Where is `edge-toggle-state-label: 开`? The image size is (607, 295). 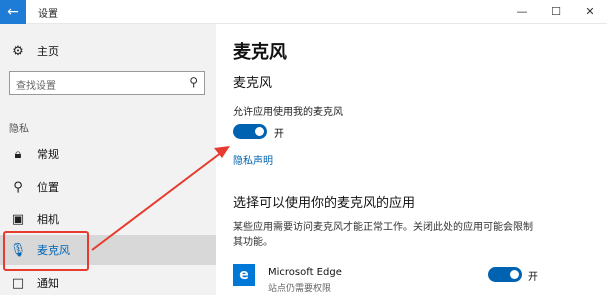 edge-toggle-state-label: 开 is located at coordinates (533, 277).